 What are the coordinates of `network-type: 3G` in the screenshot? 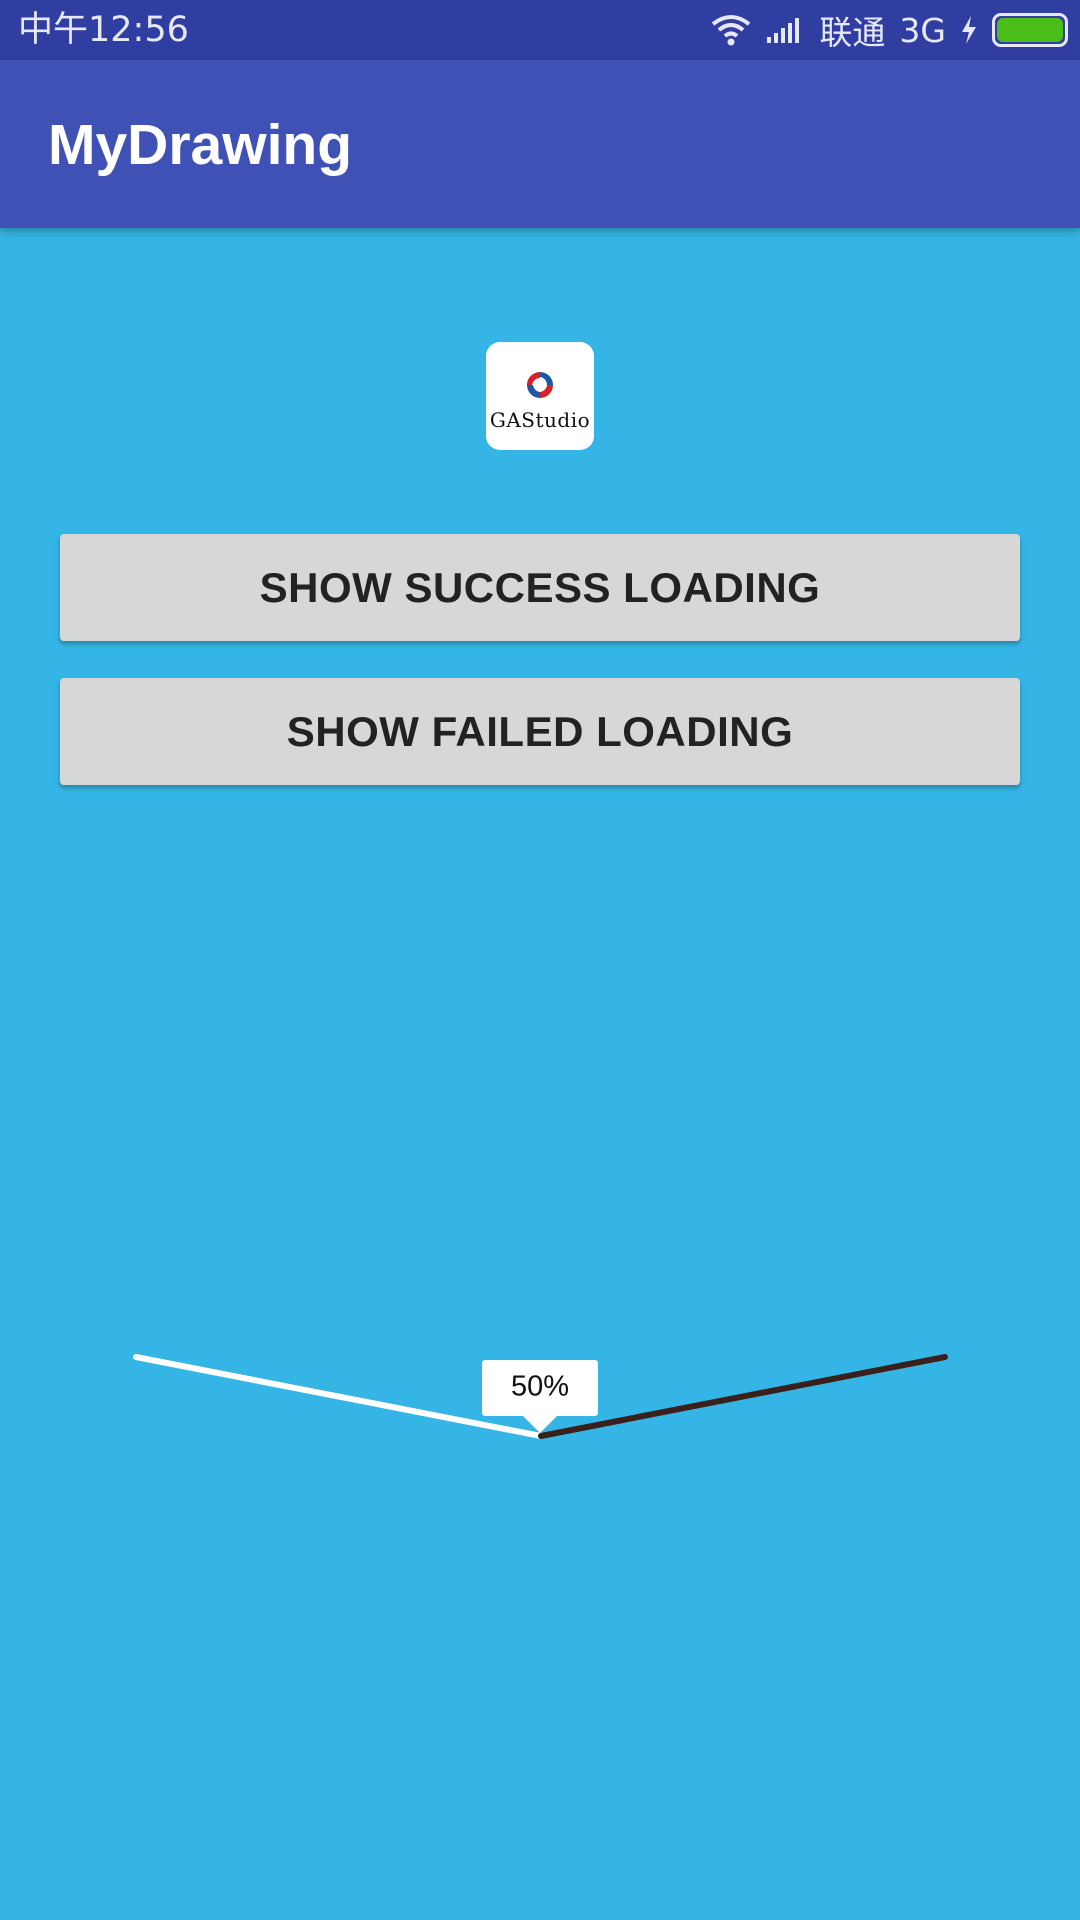 It's located at (922, 30).